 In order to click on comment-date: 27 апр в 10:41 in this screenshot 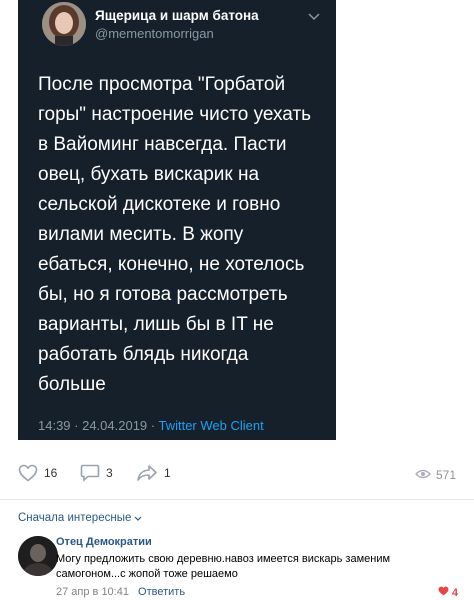, I will do `click(92, 592)`.